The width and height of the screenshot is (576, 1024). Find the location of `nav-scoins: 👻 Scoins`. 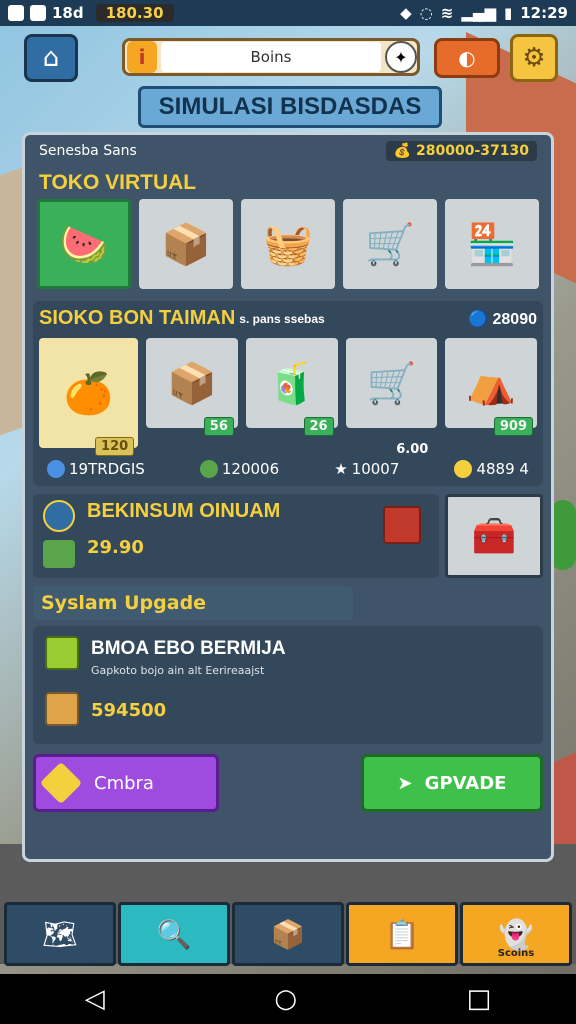

nav-scoins: 👻 Scoins is located at coordinates (516, 934).